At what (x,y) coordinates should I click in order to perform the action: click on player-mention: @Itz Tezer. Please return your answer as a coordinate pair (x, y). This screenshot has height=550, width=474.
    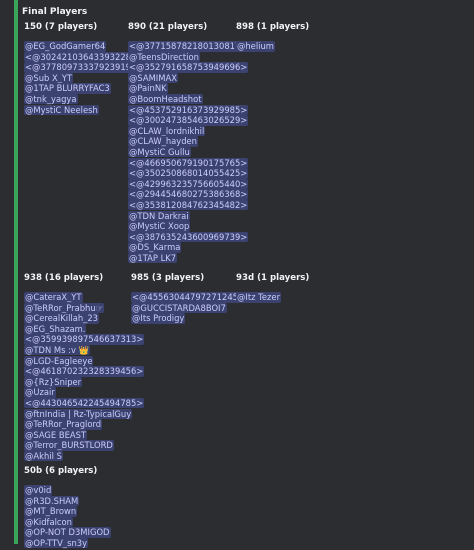
    Looking at the image, I should click on (259, 297).